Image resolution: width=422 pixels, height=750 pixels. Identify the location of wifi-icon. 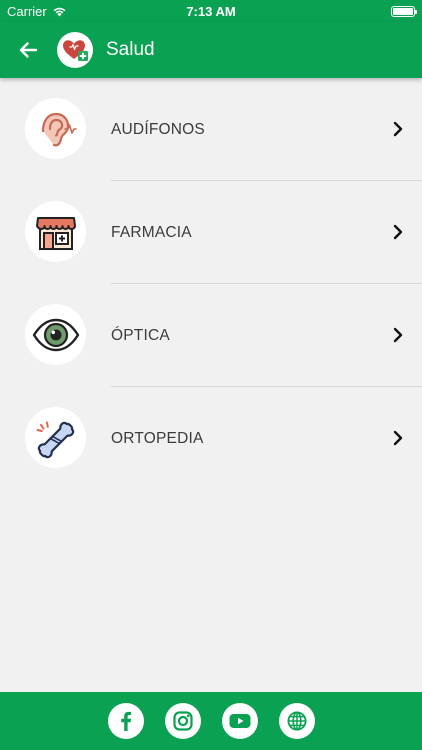
(59, 11).